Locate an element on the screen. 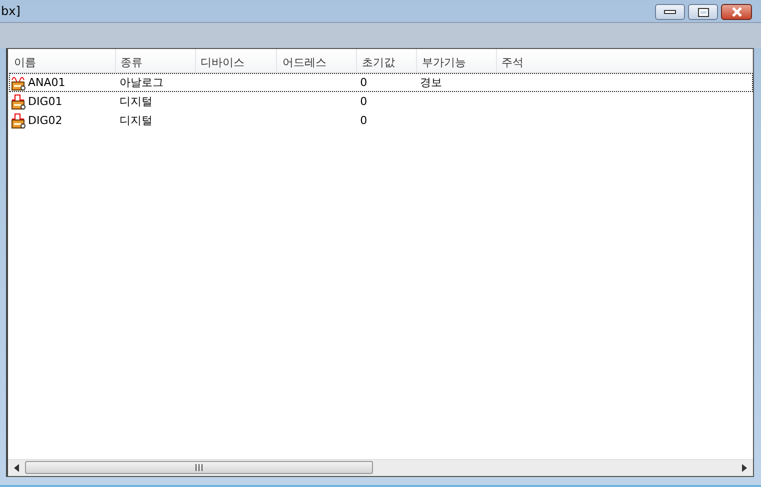 This screenshot has width=761, height=487. minimize-button is located at coordinates (670, 12).